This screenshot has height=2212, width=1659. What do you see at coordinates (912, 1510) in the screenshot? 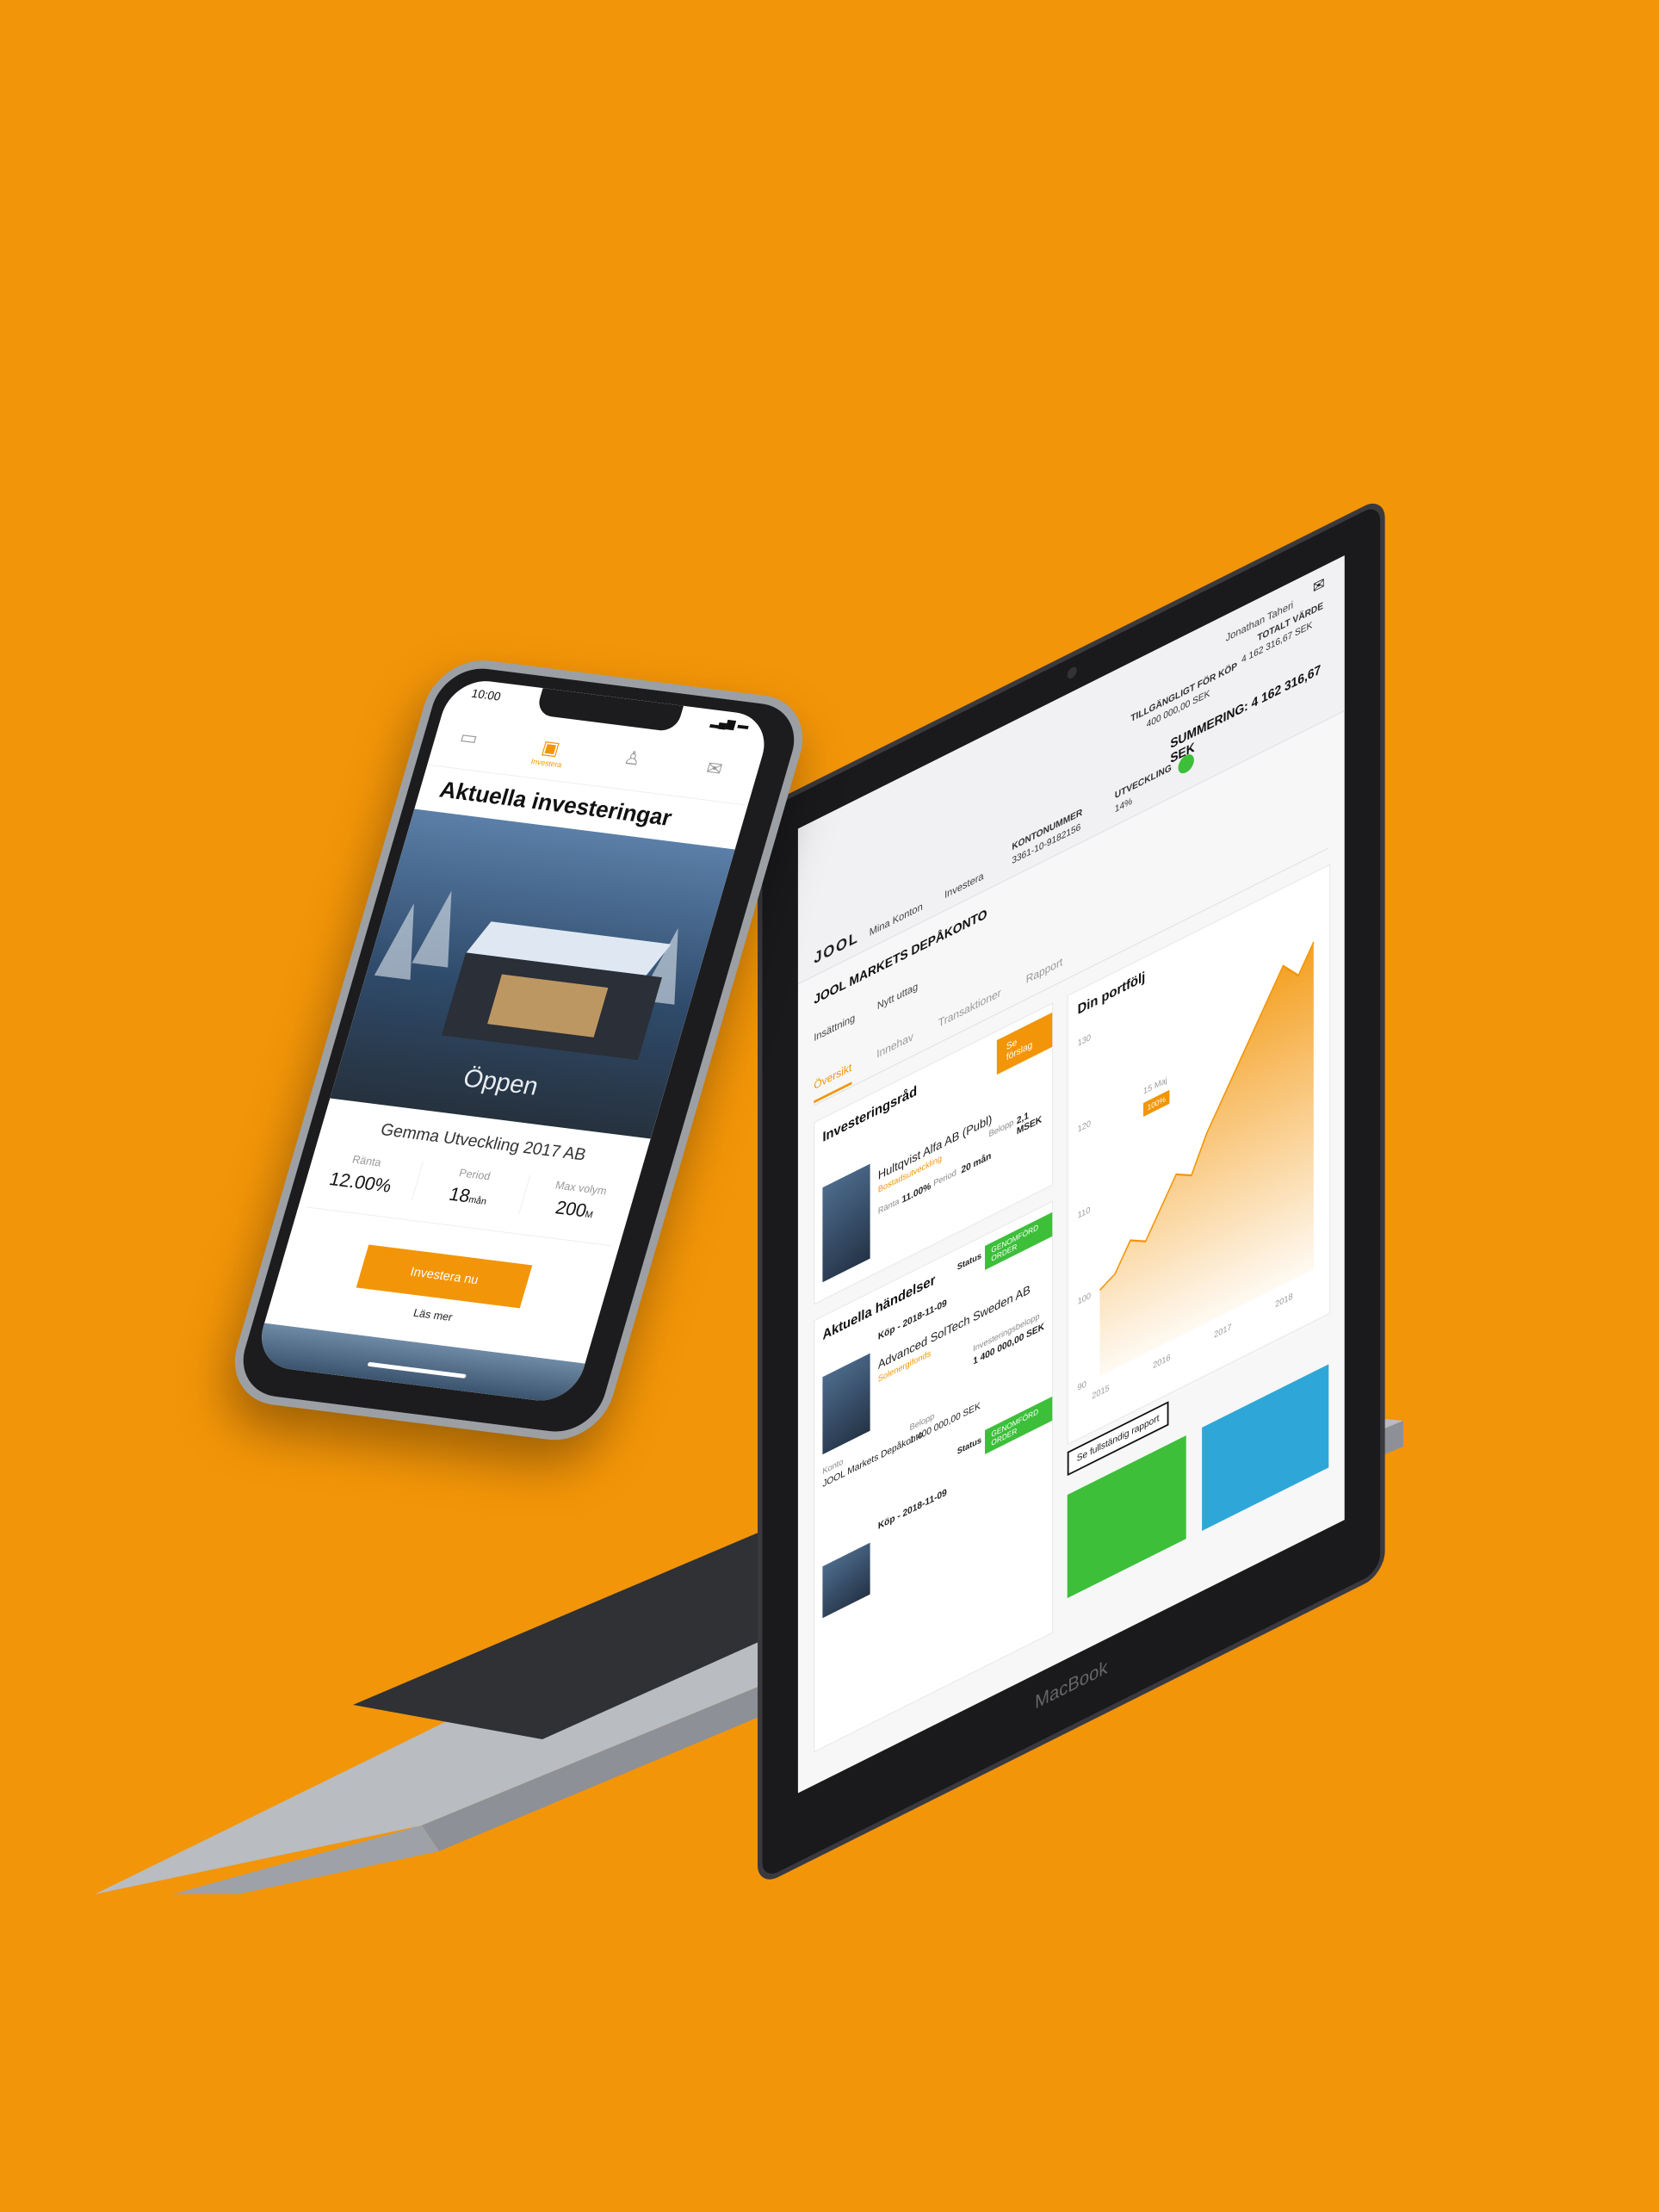
I see `event-date-2: Köp - 2018-11-09` at bounding box center [912, 1510].